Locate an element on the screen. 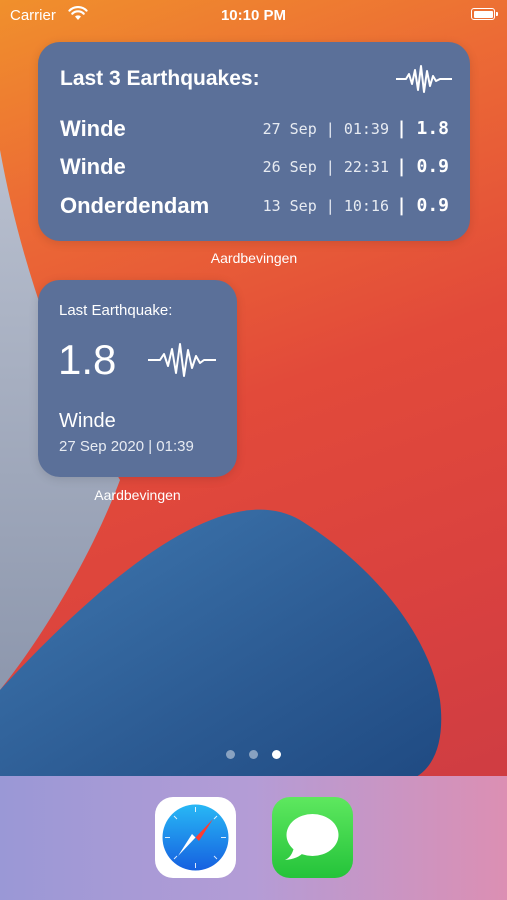 This screenshot has width=507, height=900. page-indicator is located at coordinates (253, 755).